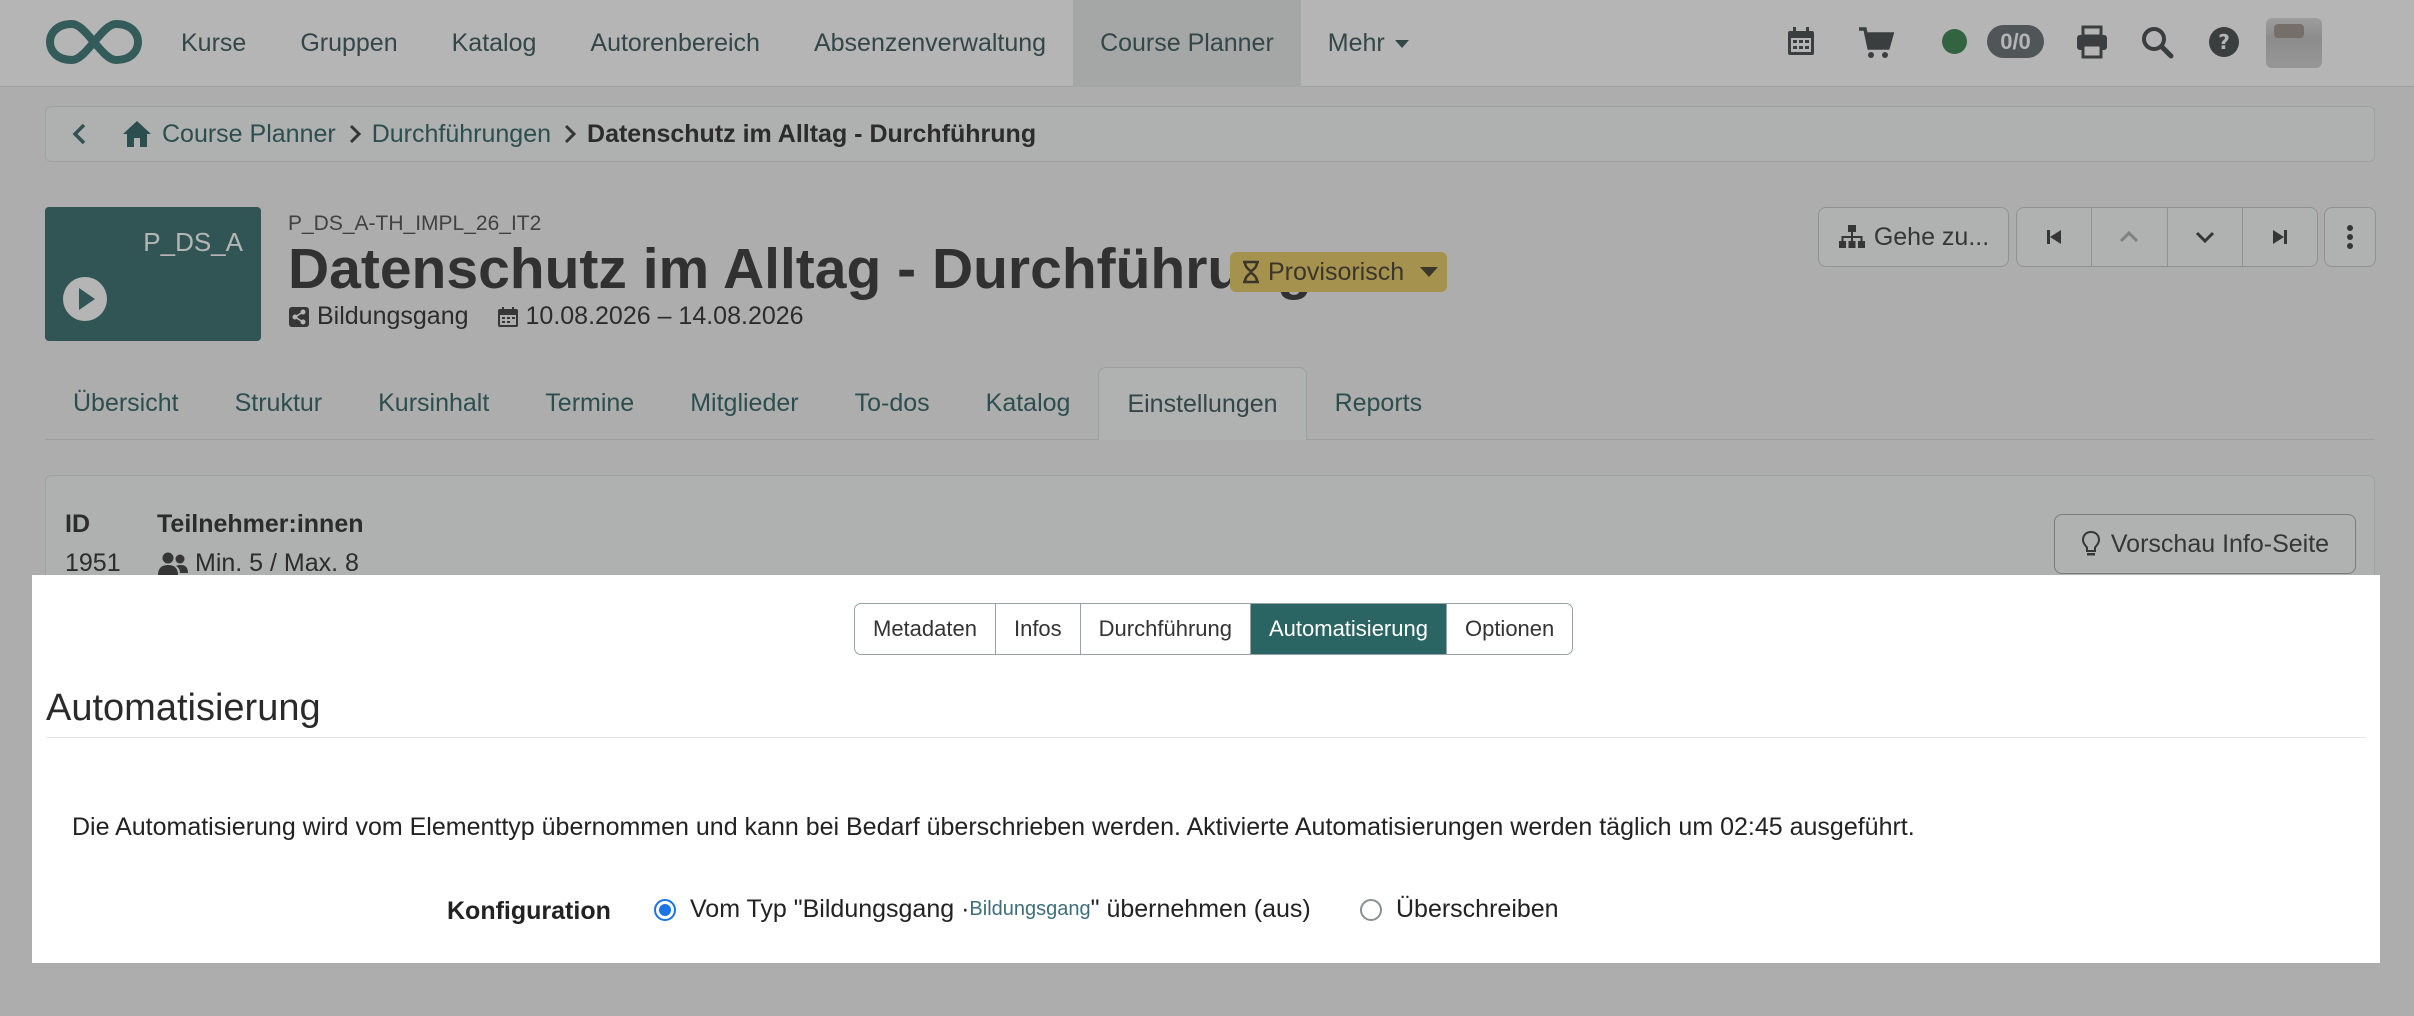 This screenshot has width=2414, height=1016. What do you see at coordinates (1200, 909) in the screenshot?
I see `radio-inherit-suffix: " übernehmen (aus)` at bounding box center [1200, 909].